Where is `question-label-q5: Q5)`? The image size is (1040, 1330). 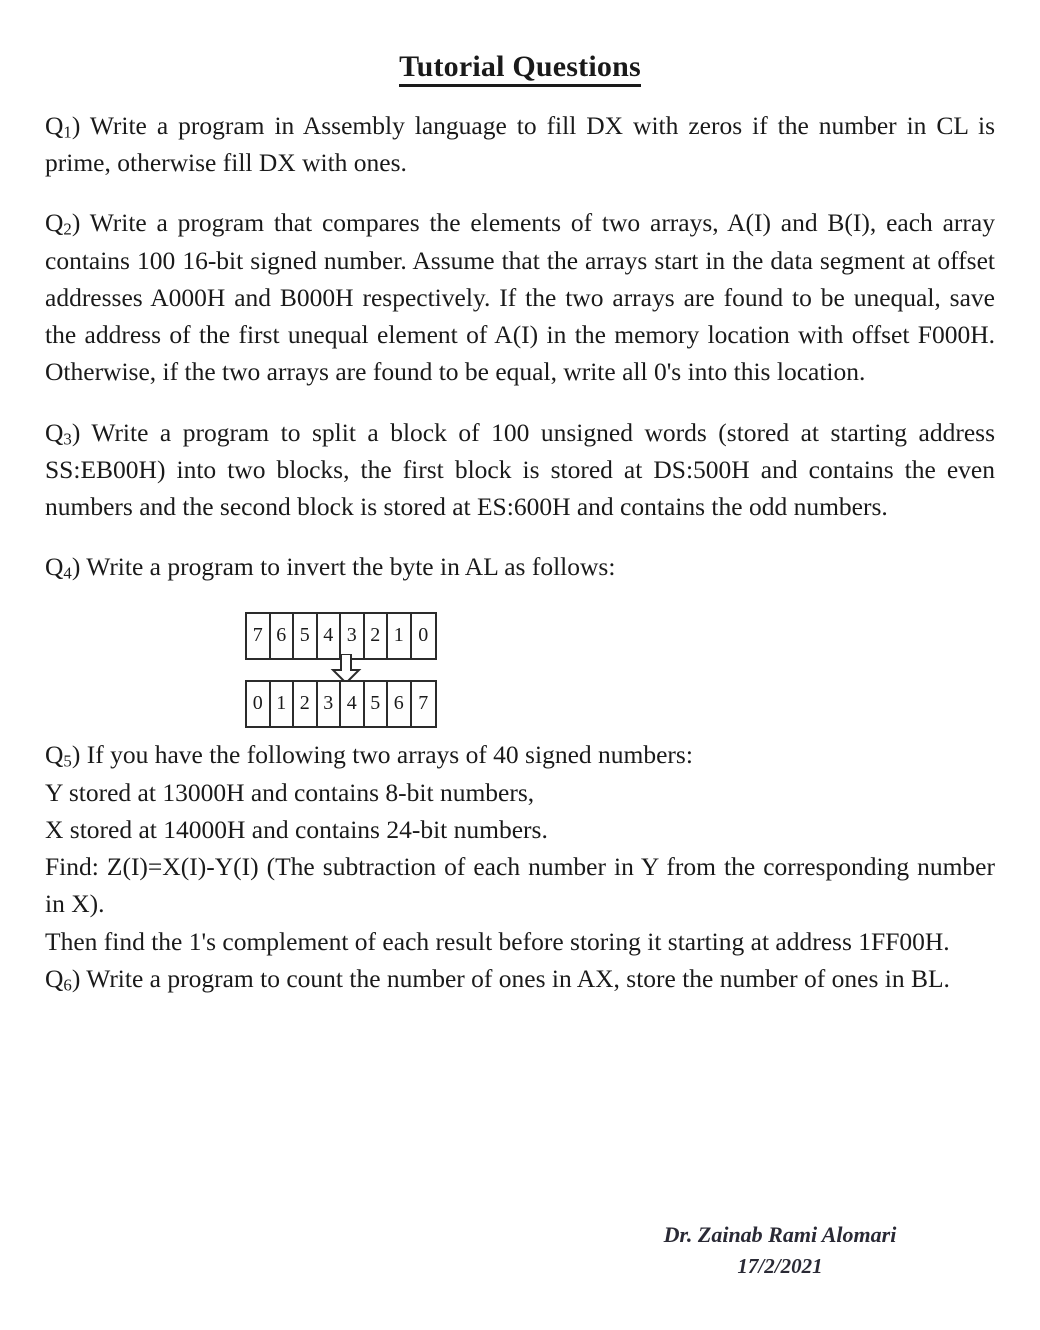
question-label-q5: Q5) is located at coordinates (63, 756).